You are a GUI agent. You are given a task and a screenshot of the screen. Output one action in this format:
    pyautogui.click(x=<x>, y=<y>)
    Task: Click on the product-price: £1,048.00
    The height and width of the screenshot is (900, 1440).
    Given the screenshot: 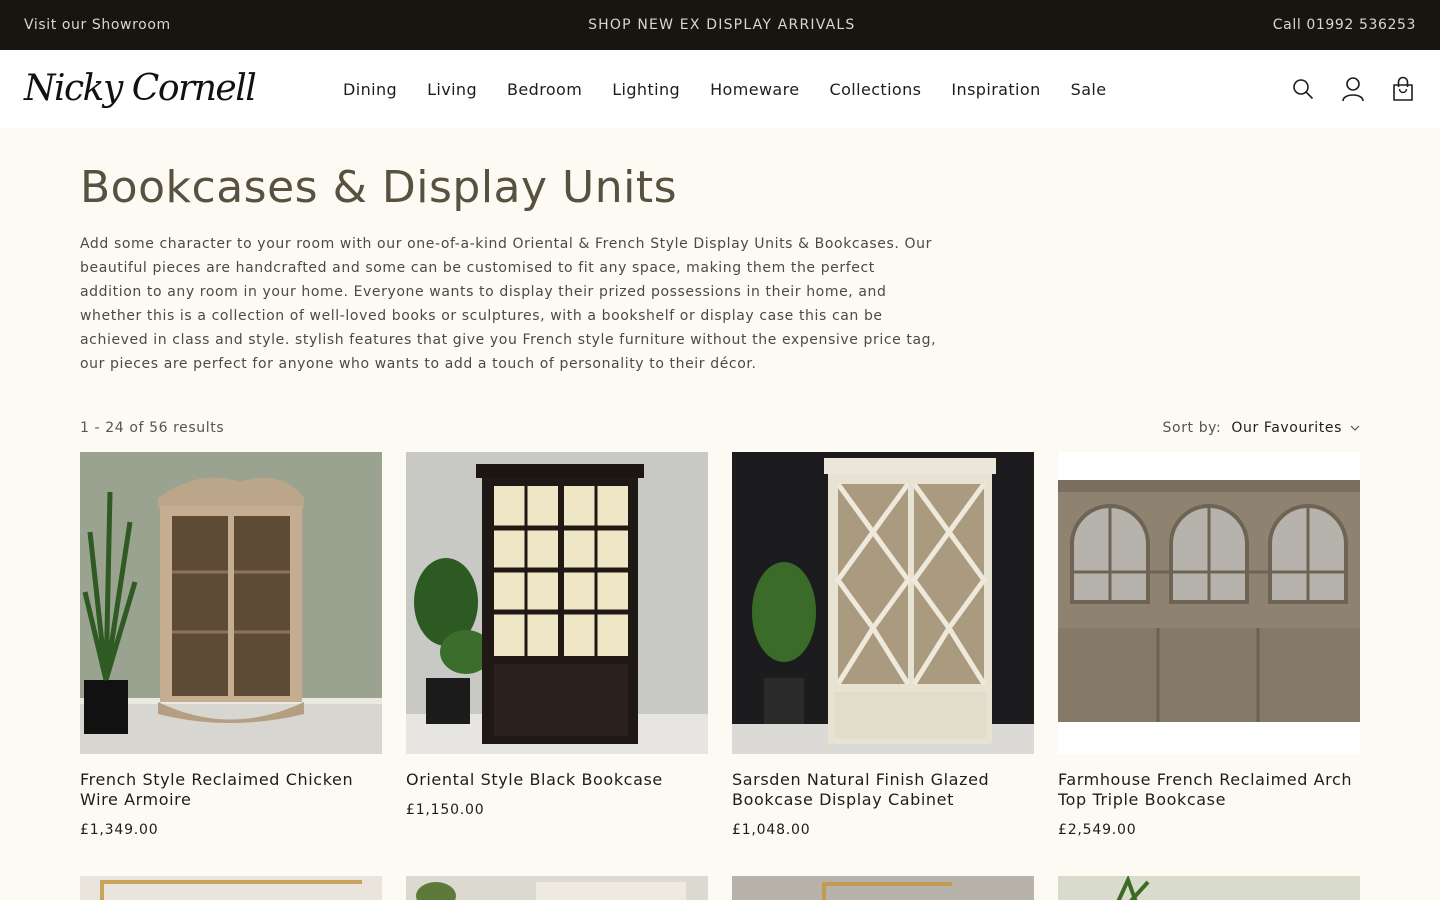 What is the action you would take?
    pyautogui.click(x=771, y=830)
    